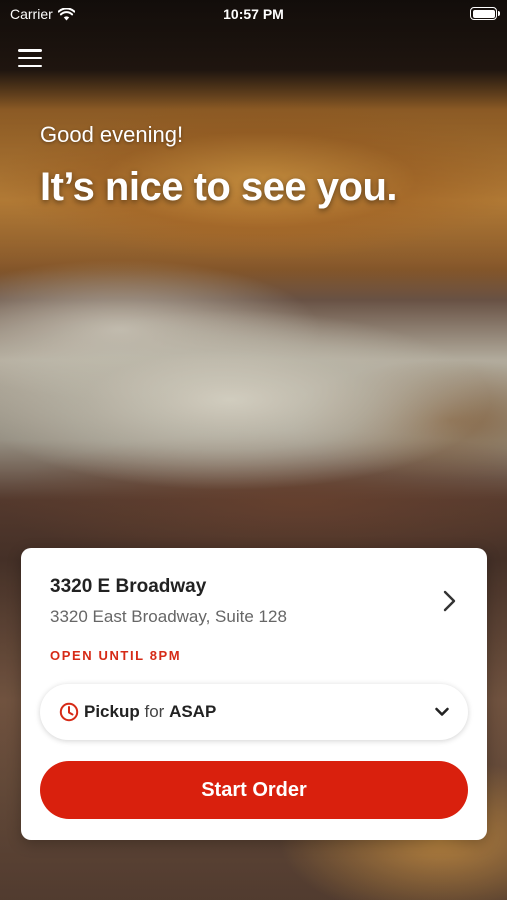 This screenshot has height=900, width=507. I want to click on menu-icon, so click(30, 58).